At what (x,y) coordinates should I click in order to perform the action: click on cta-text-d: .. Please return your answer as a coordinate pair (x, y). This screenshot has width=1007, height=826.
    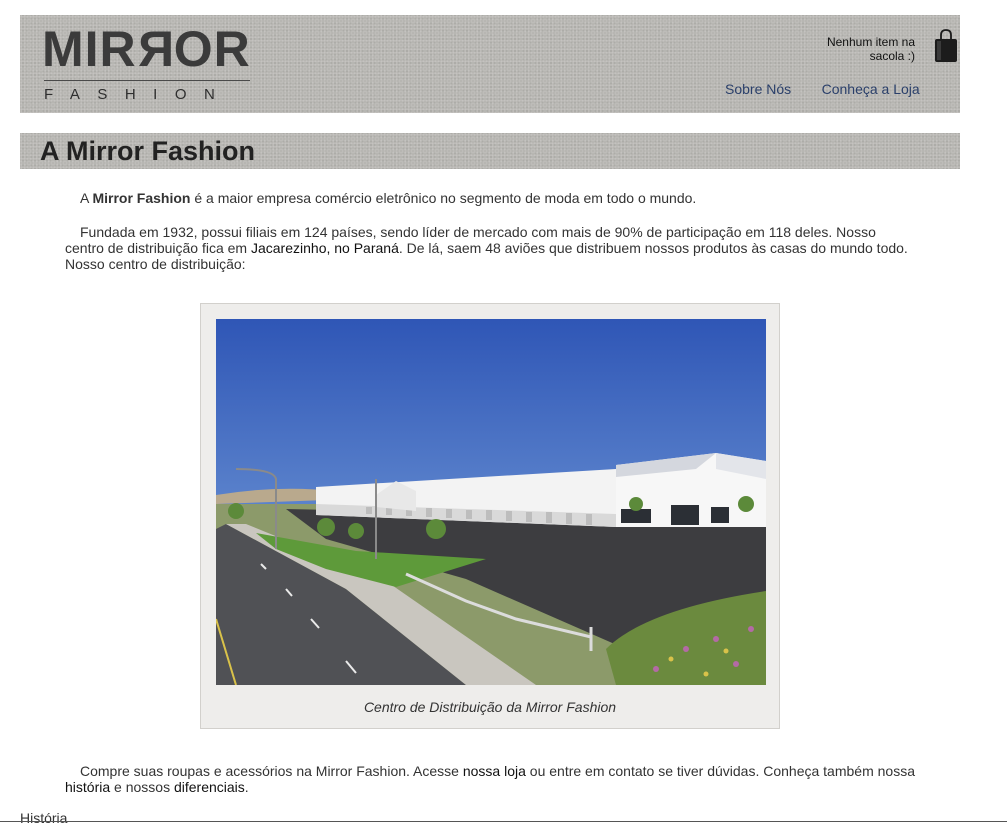
    Looking at the image, I should click on (246, 787).